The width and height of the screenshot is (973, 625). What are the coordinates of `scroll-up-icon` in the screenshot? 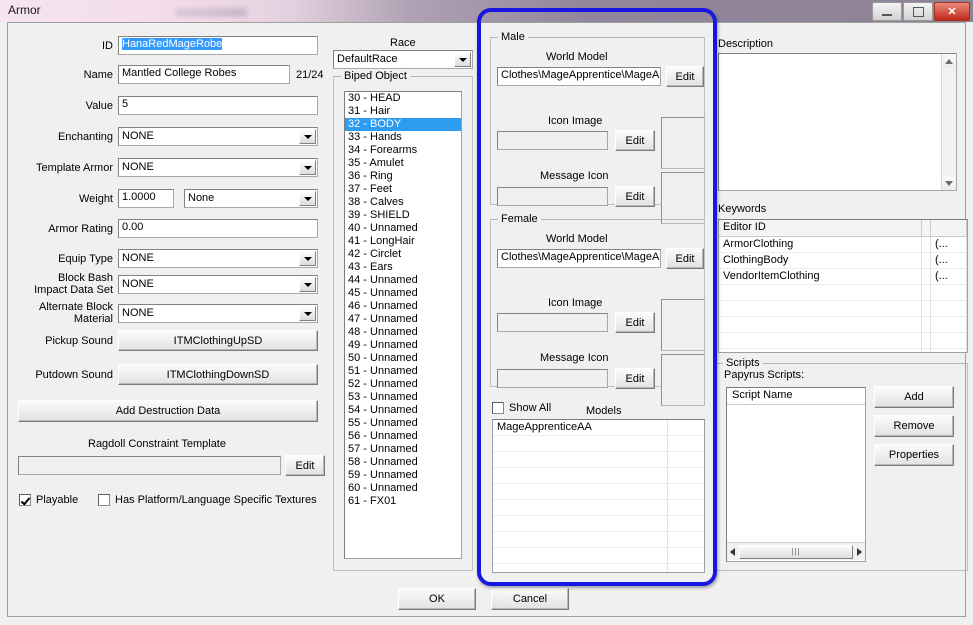 It's located at (949, 61).